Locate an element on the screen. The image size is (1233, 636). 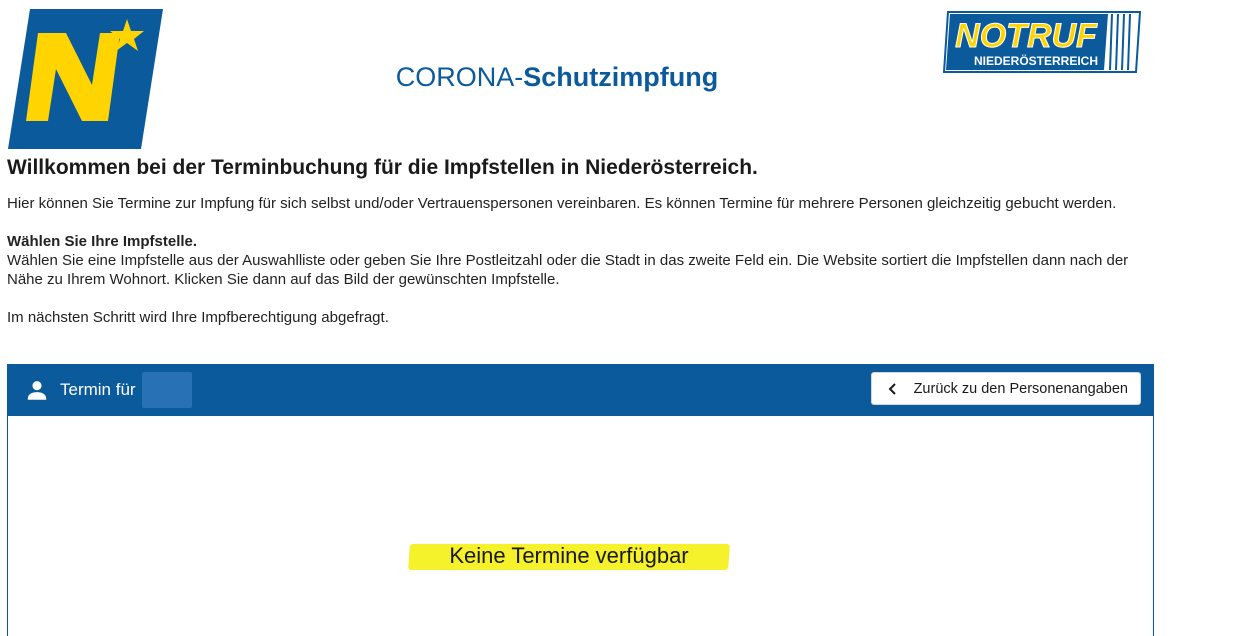
back-to-person-details-button: Zurück zu den Personenangaben is located at coordinates (1005, 388).